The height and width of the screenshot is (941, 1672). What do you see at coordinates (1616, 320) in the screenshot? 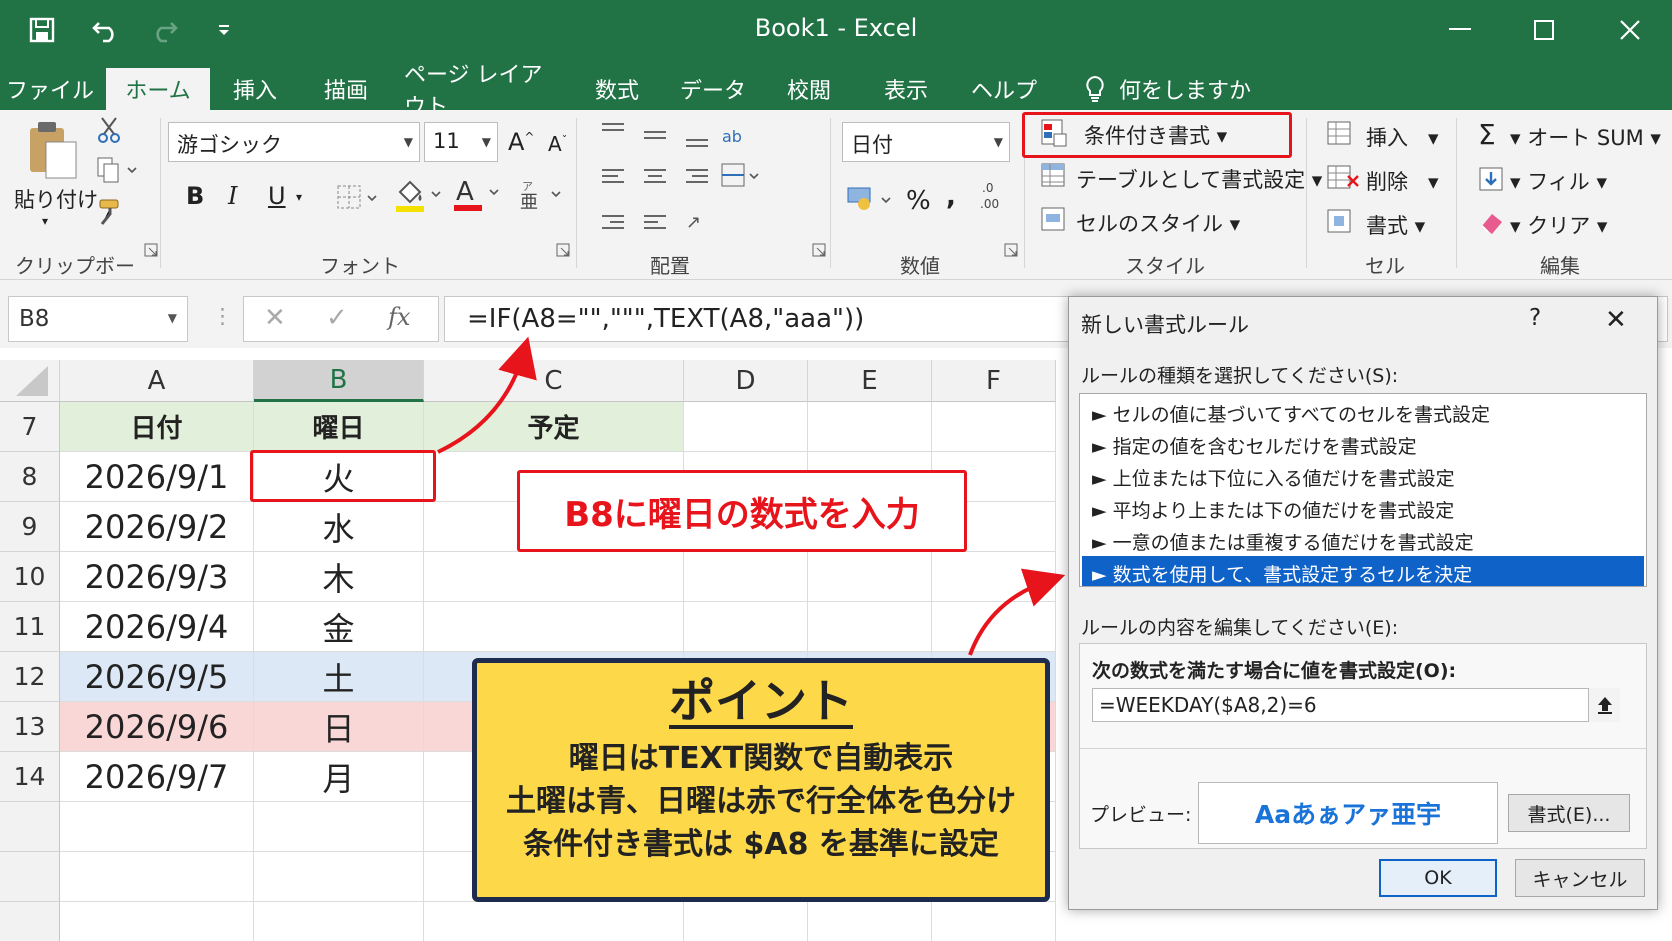
I see `dialog-close-button: ✕` at bounding box center [1616, 320].